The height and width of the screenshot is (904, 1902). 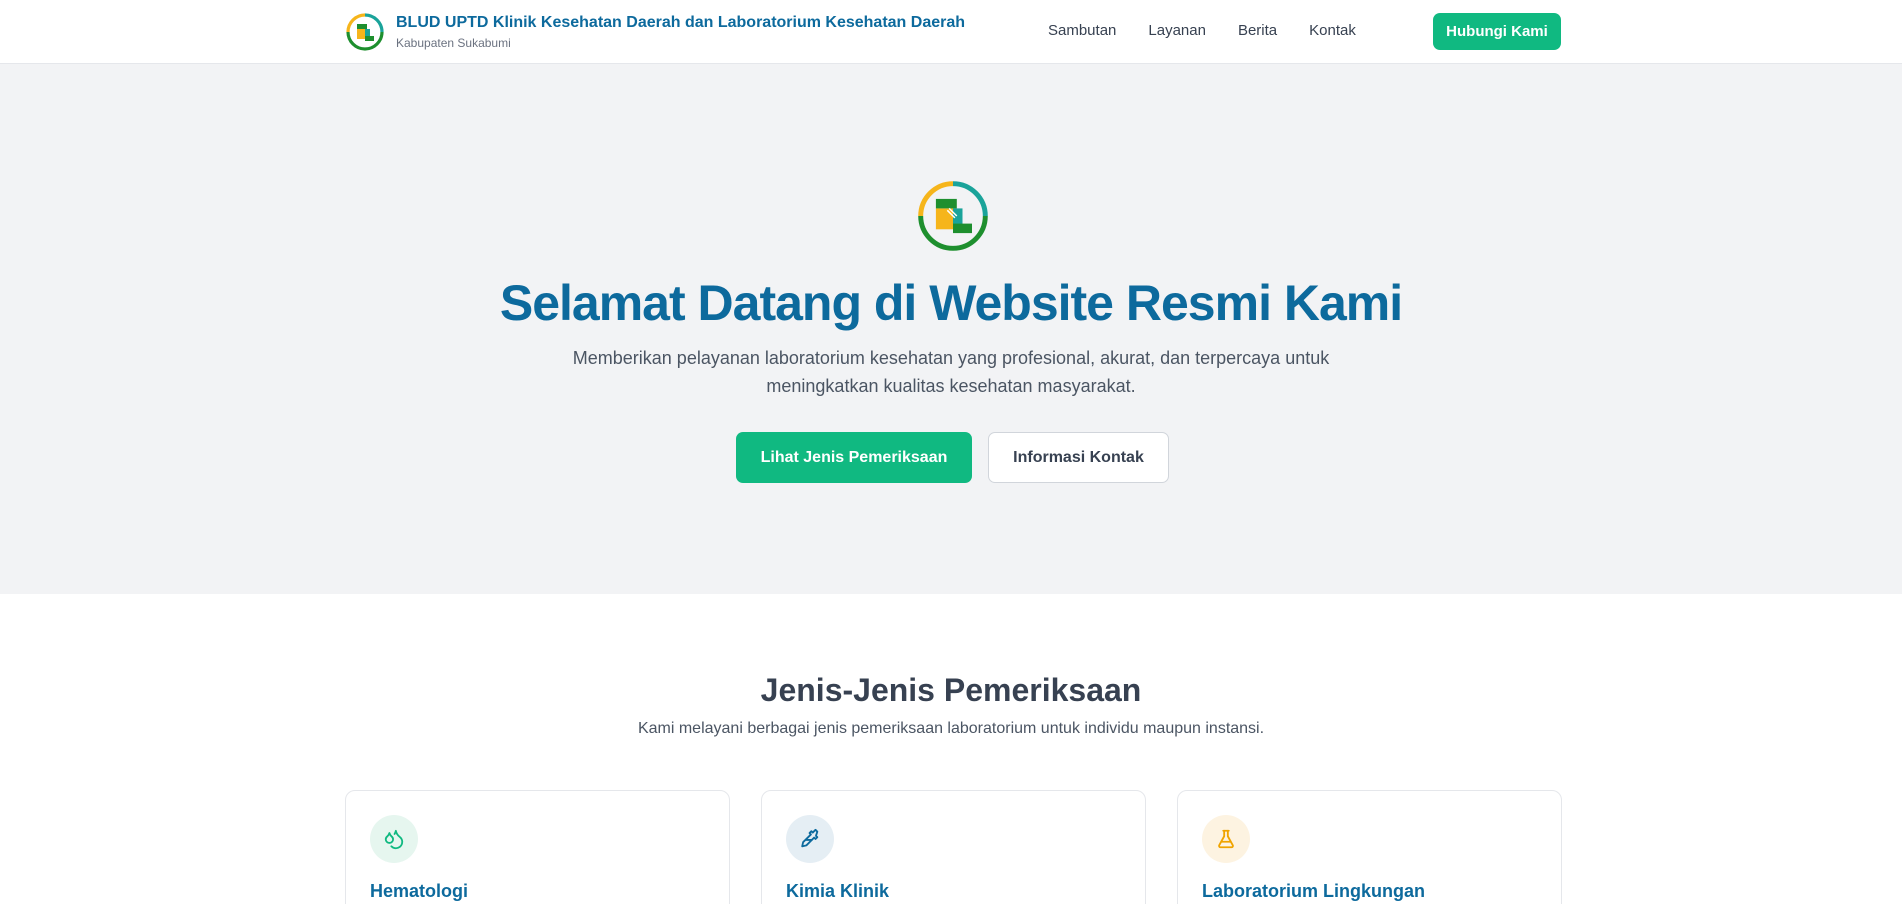 I want to click on view-examinations-button: Lihat Jenis Pemeriksaan, so click(x=854, y=457).